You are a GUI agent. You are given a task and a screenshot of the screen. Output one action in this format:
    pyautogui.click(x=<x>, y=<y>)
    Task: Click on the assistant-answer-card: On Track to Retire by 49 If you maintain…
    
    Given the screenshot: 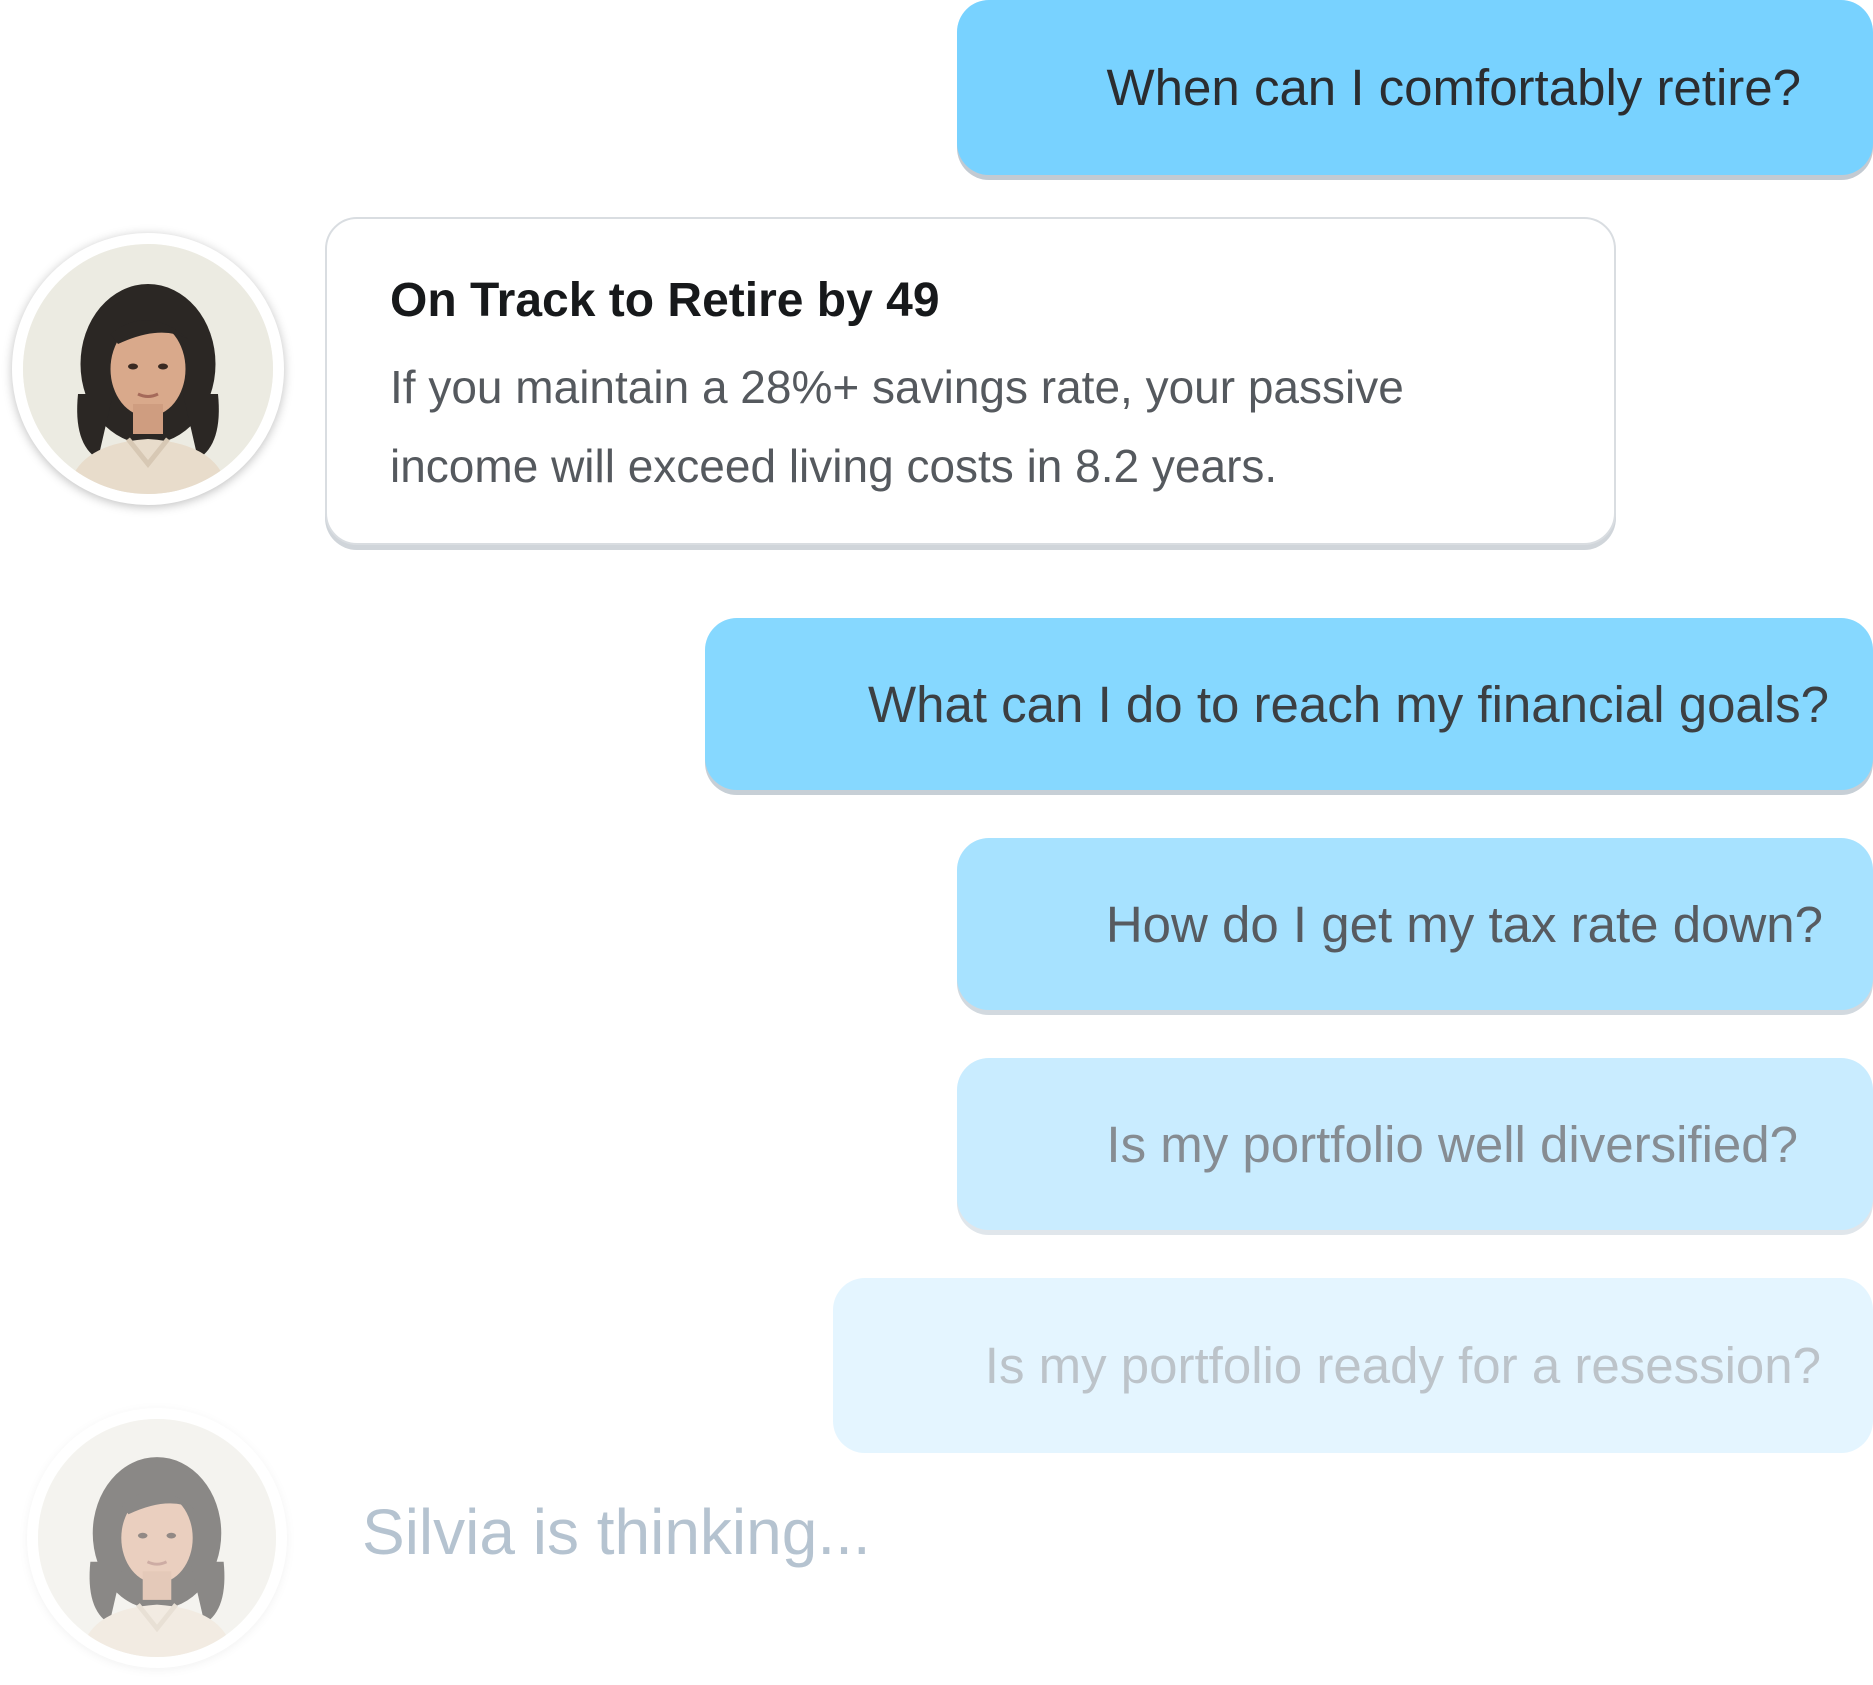 What is the action you would take?
    pyautogui.click(x=970, y=381)
    